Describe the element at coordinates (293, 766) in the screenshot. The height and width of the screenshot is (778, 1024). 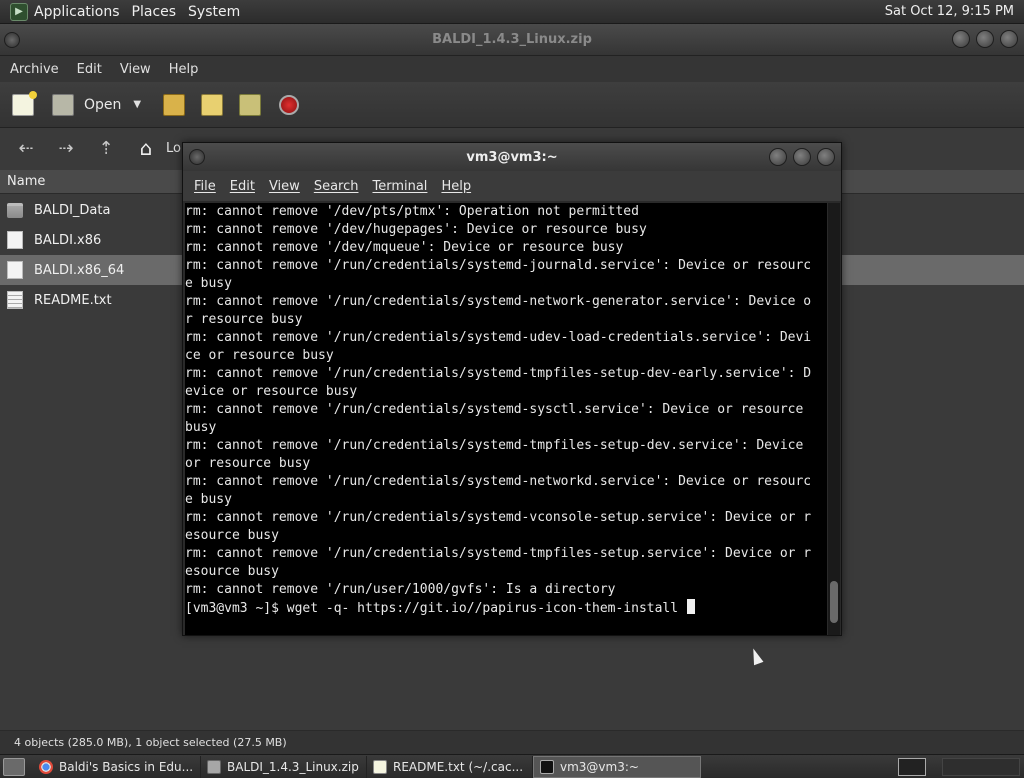
I see `task-label: BALDI_1.4.3_Linux.zip` at that location.